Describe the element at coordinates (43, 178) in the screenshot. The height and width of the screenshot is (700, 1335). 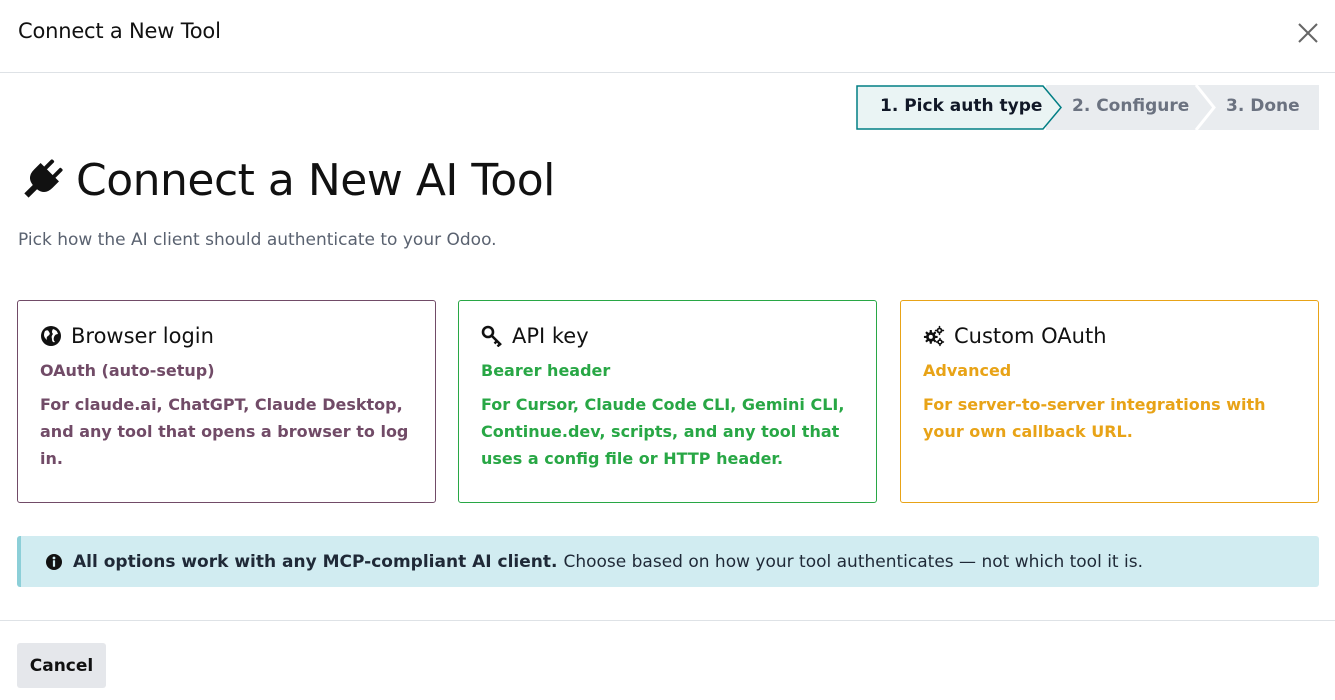
I see `plug-icon` at that location.